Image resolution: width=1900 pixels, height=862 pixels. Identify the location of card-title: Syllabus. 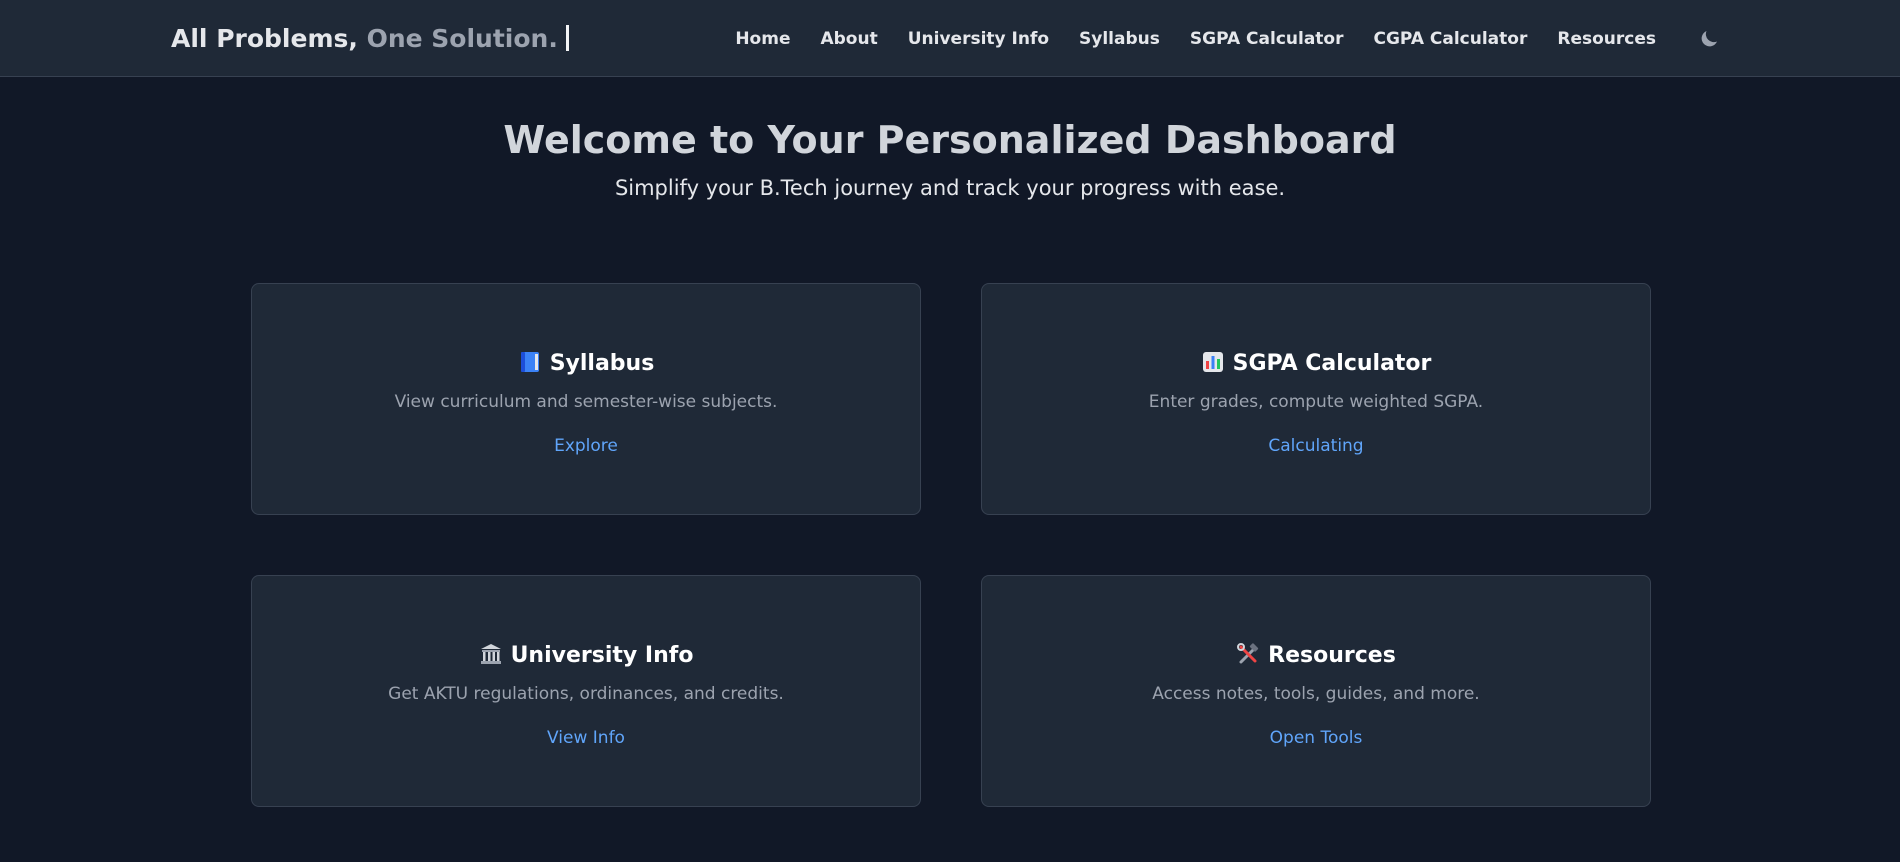
(586, 364).